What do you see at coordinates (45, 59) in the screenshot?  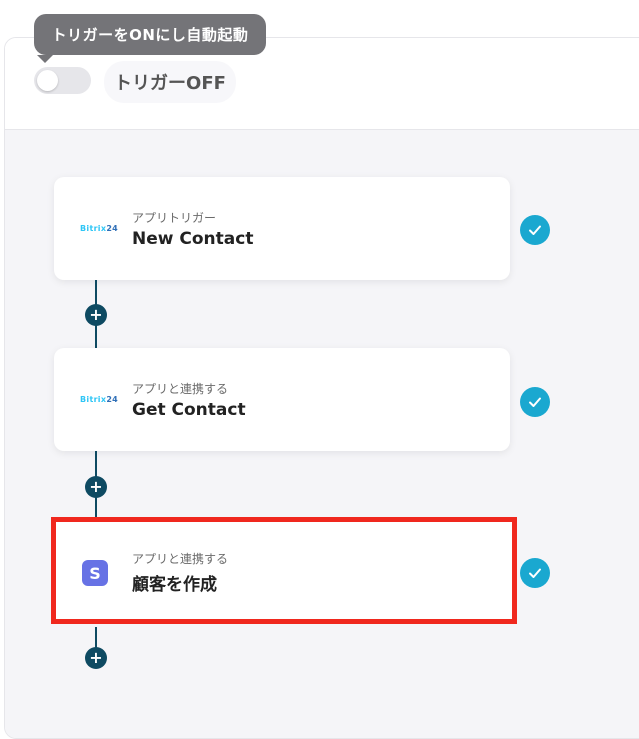 I see `tooltip-arrow` at bounding box center [45, 59].